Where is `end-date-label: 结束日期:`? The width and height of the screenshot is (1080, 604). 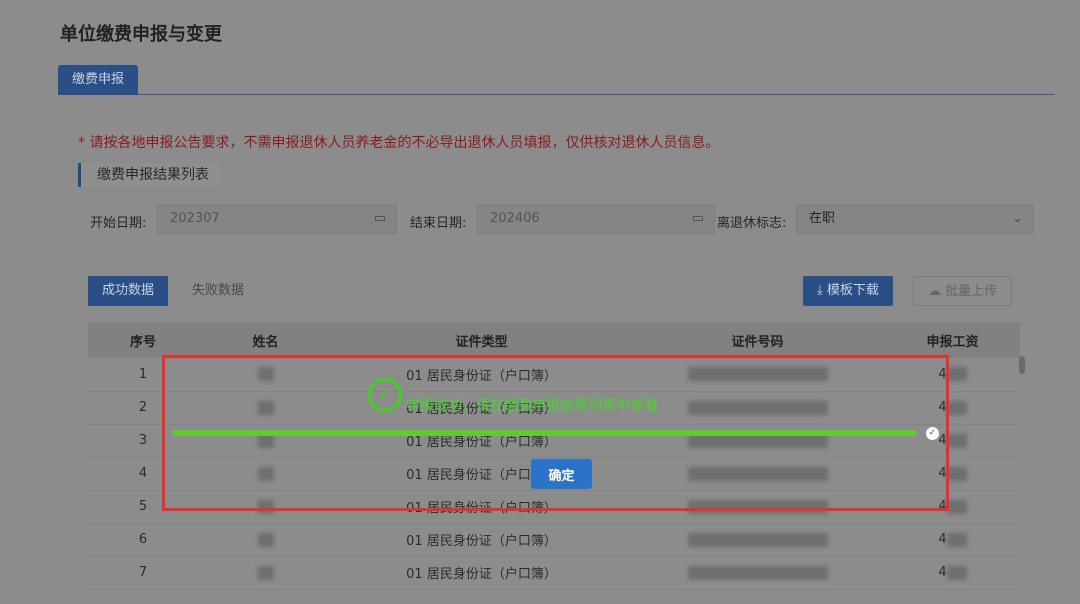
end-date-label: 结束日期: is located at coordinates (438, 223).